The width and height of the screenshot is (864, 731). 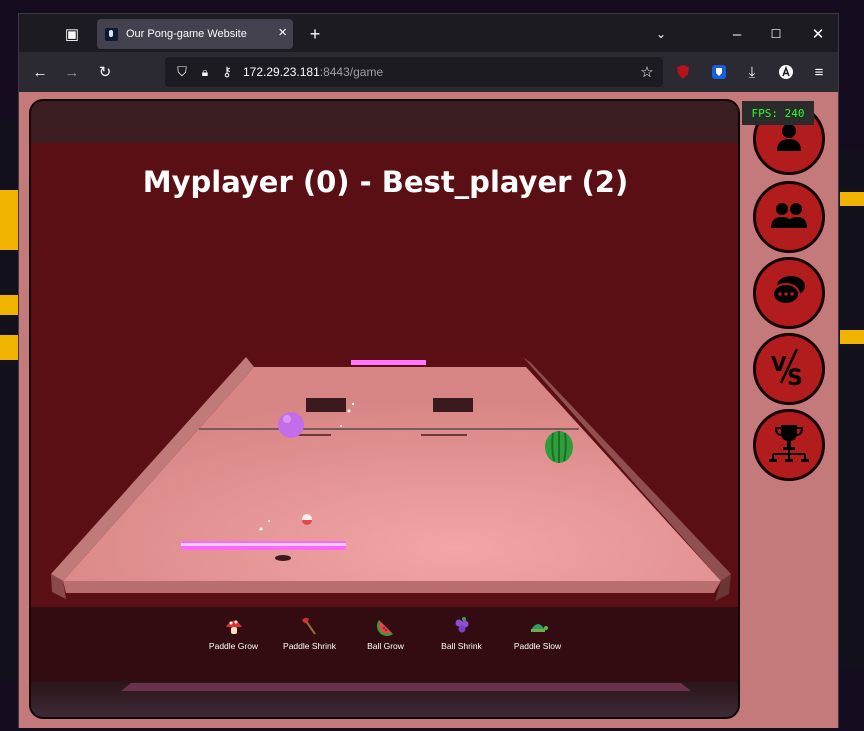 What do you see at coordinates (683, 72) in the screenshot?
I see `ublock-icon` at bounding box center [683, 72].